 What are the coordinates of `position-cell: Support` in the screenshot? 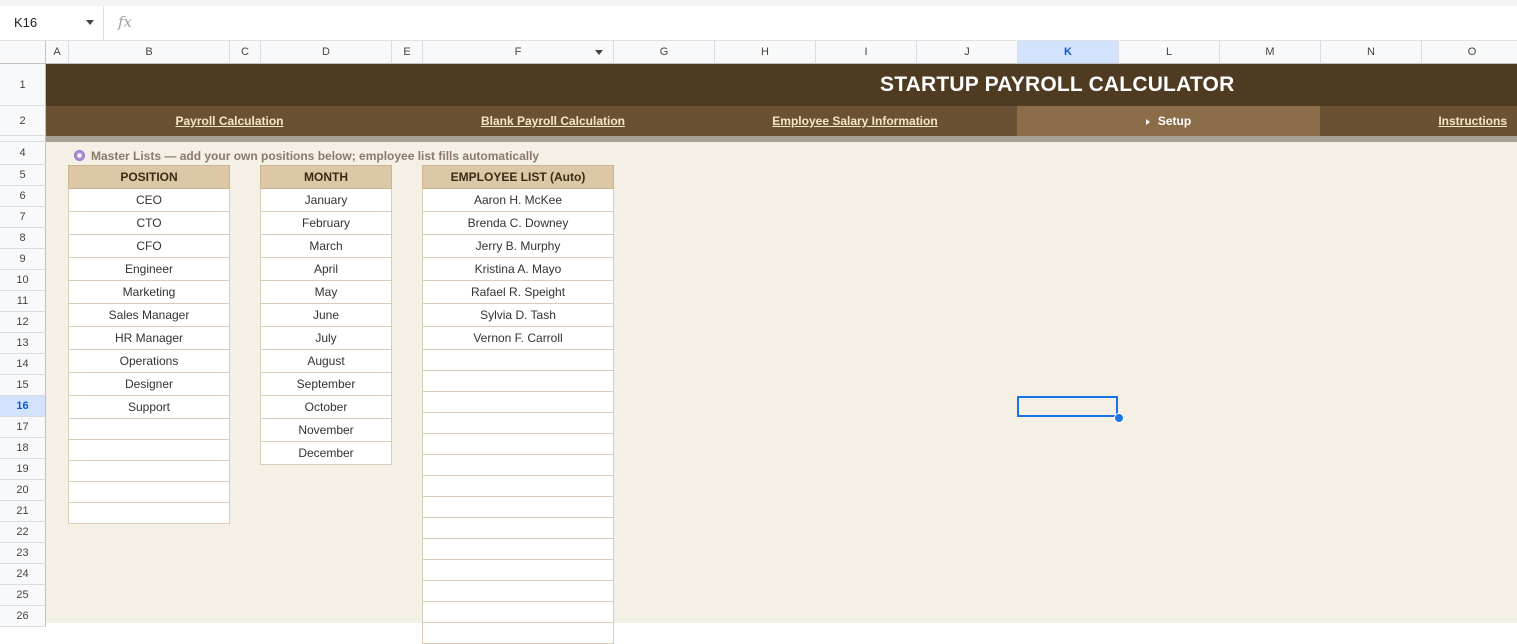 It's located at (149, 407).